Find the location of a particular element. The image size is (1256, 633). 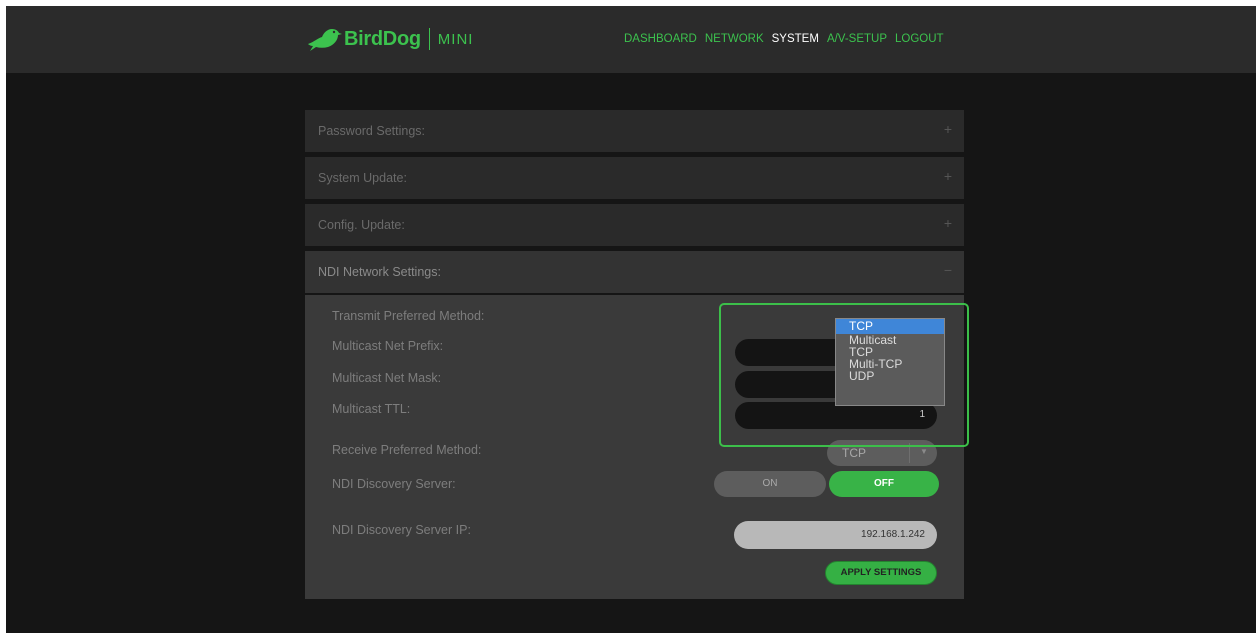

brand-name: BirdDog is located at coordinates (382, 38).